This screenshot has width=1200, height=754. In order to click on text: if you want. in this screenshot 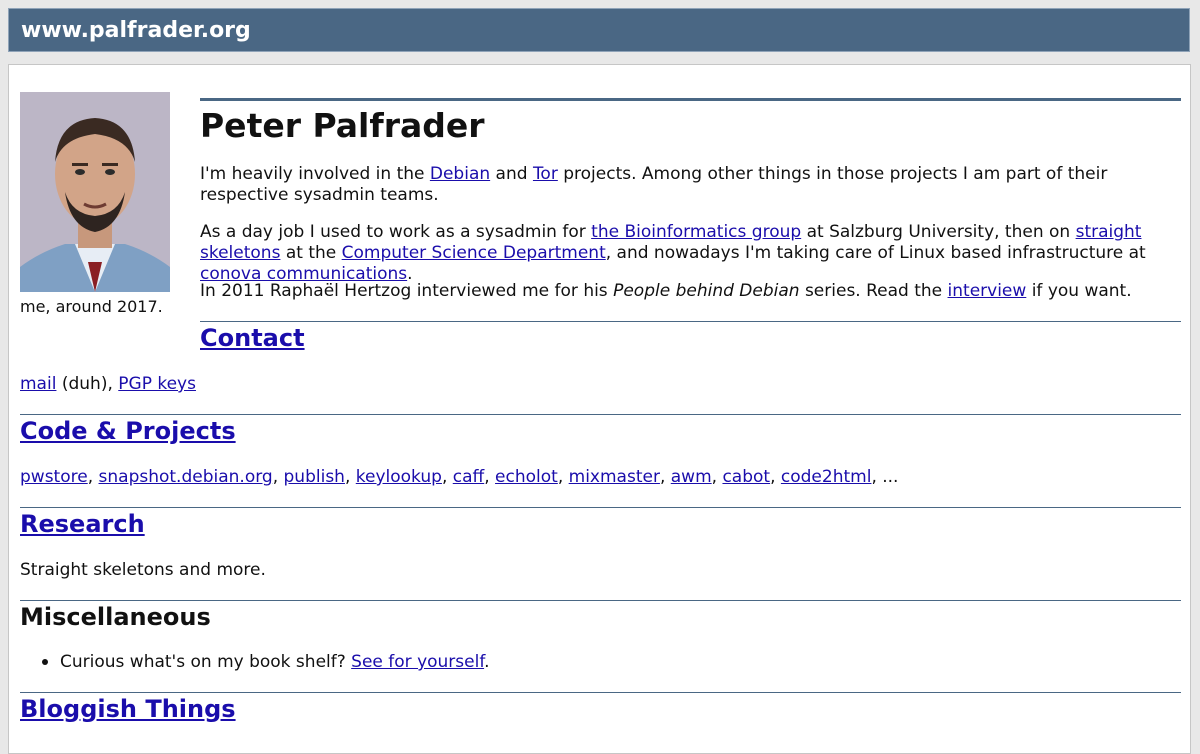, I will do `click(1079, 291)`.